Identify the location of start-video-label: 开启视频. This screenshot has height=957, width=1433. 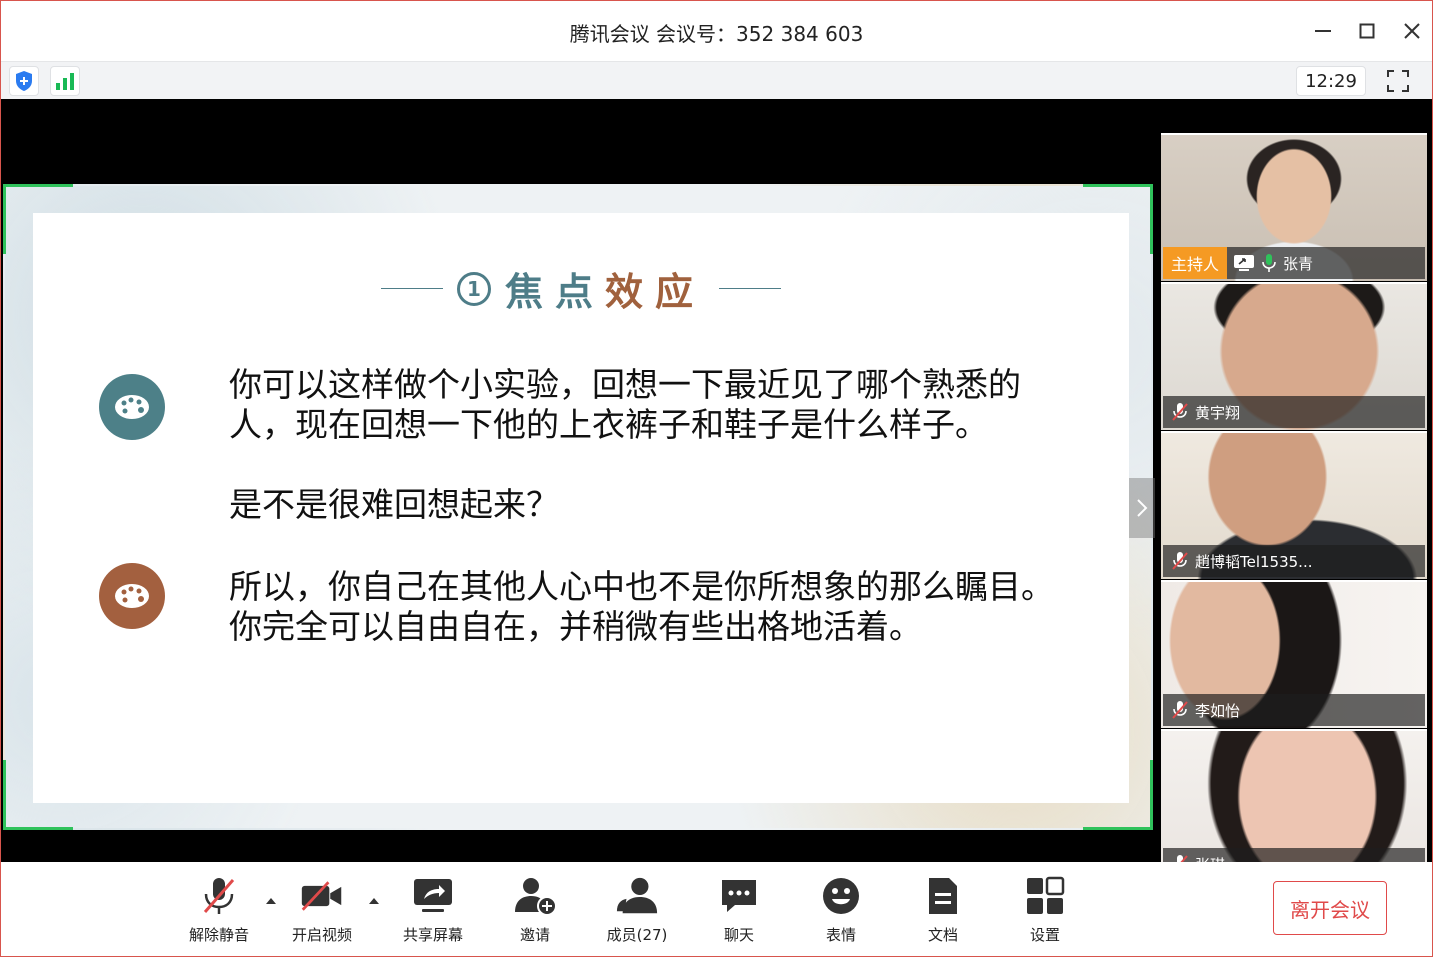
(321, 935).